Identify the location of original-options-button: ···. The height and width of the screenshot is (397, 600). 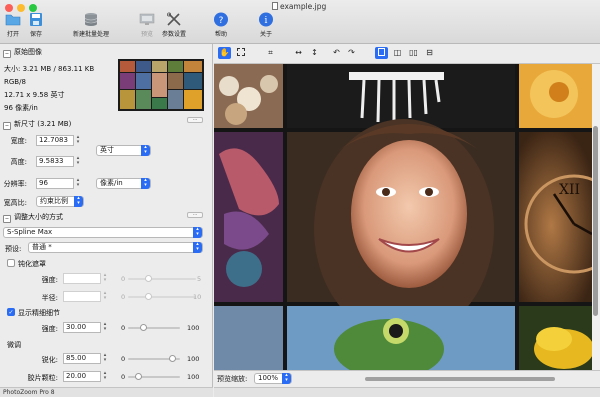
(195, 120).